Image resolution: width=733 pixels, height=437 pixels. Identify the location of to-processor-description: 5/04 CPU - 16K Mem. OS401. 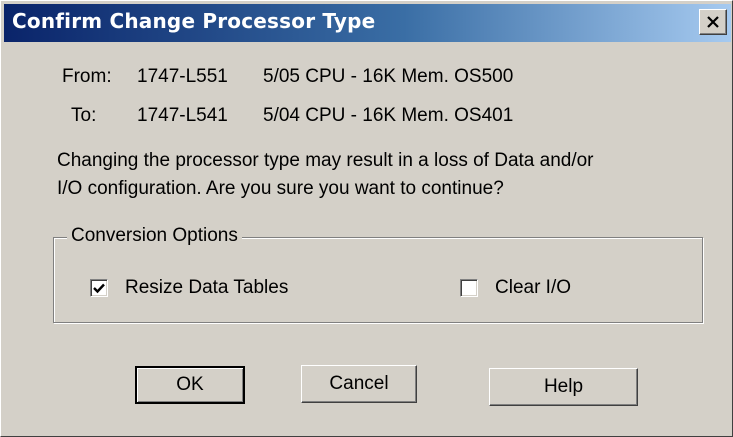
(388, 115).